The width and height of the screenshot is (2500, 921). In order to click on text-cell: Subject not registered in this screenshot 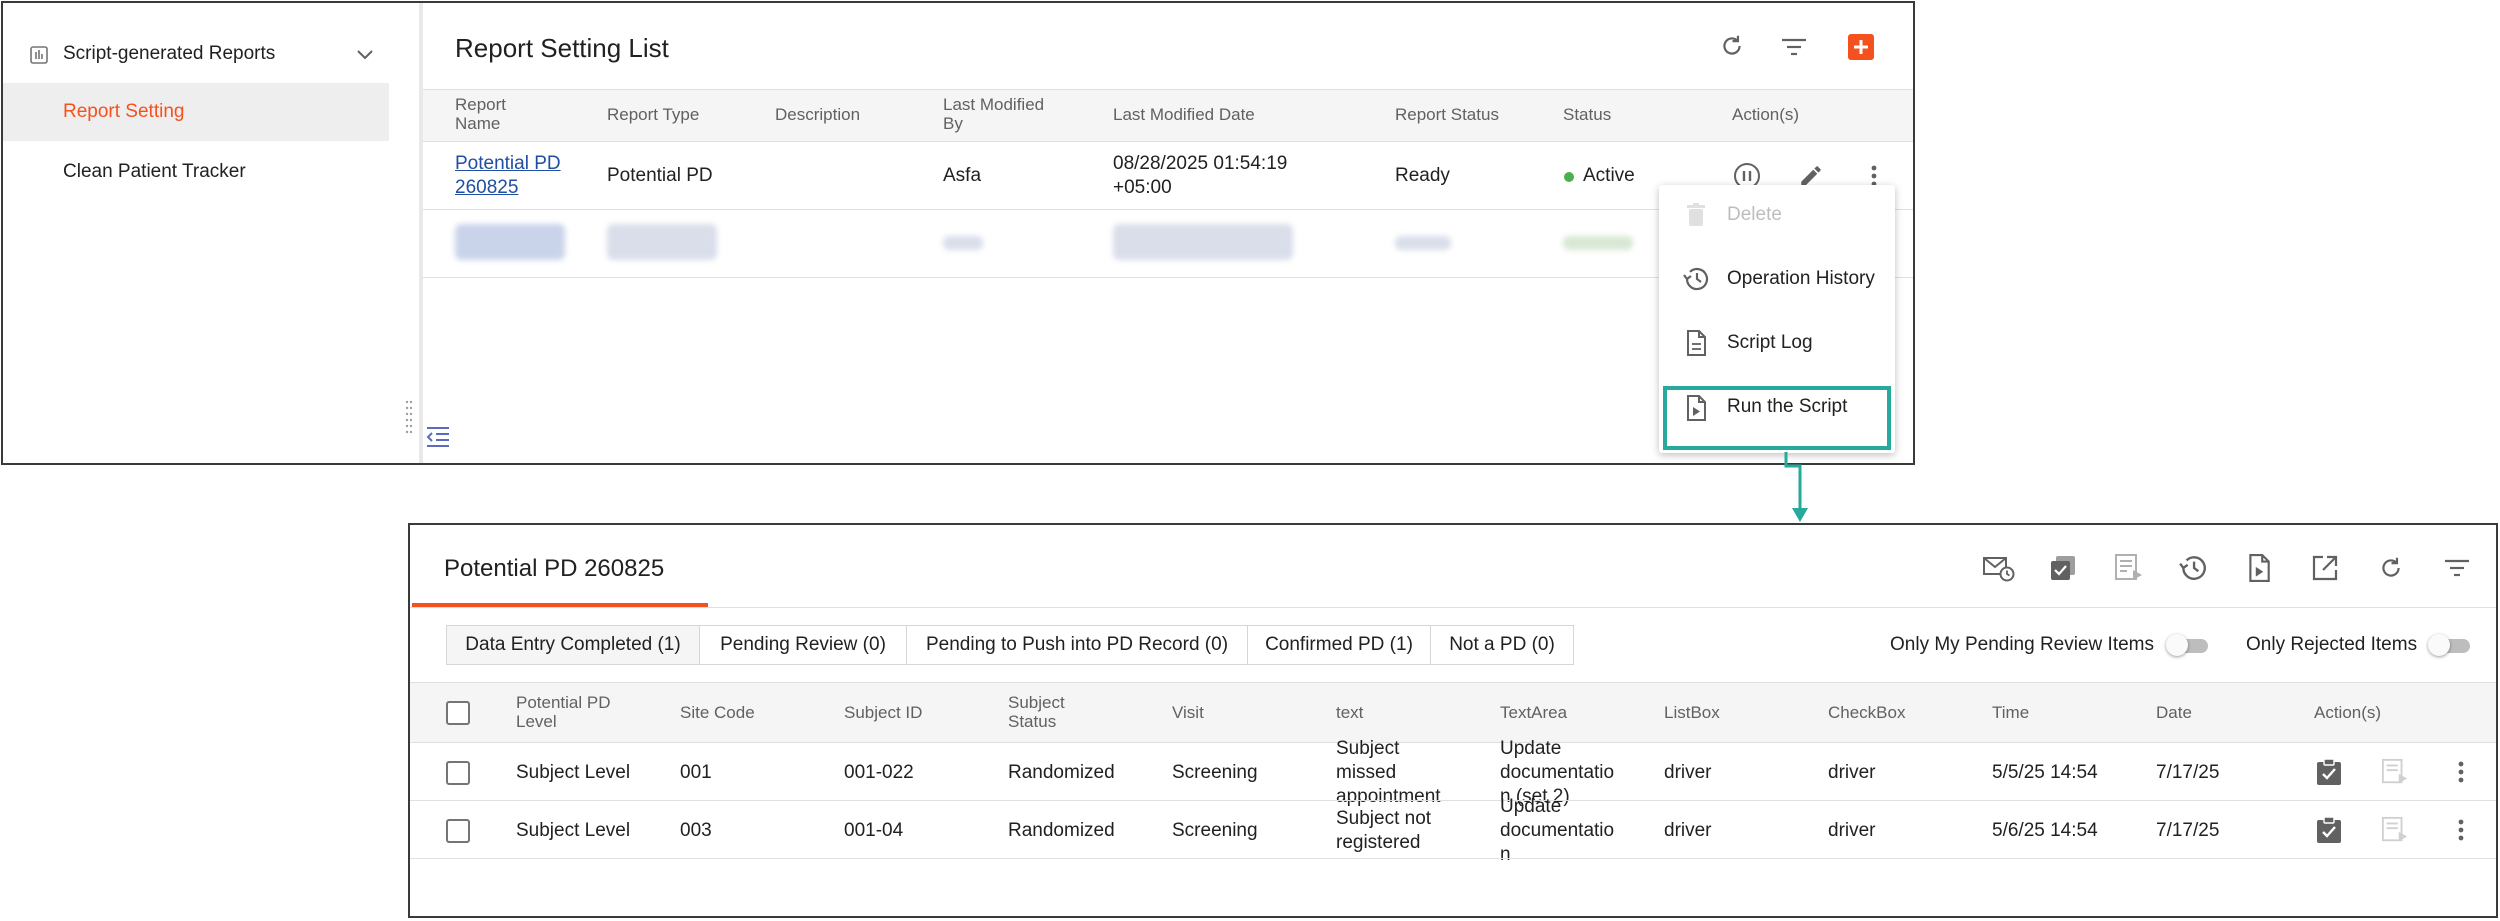, I will do `click(1384, 830)`.